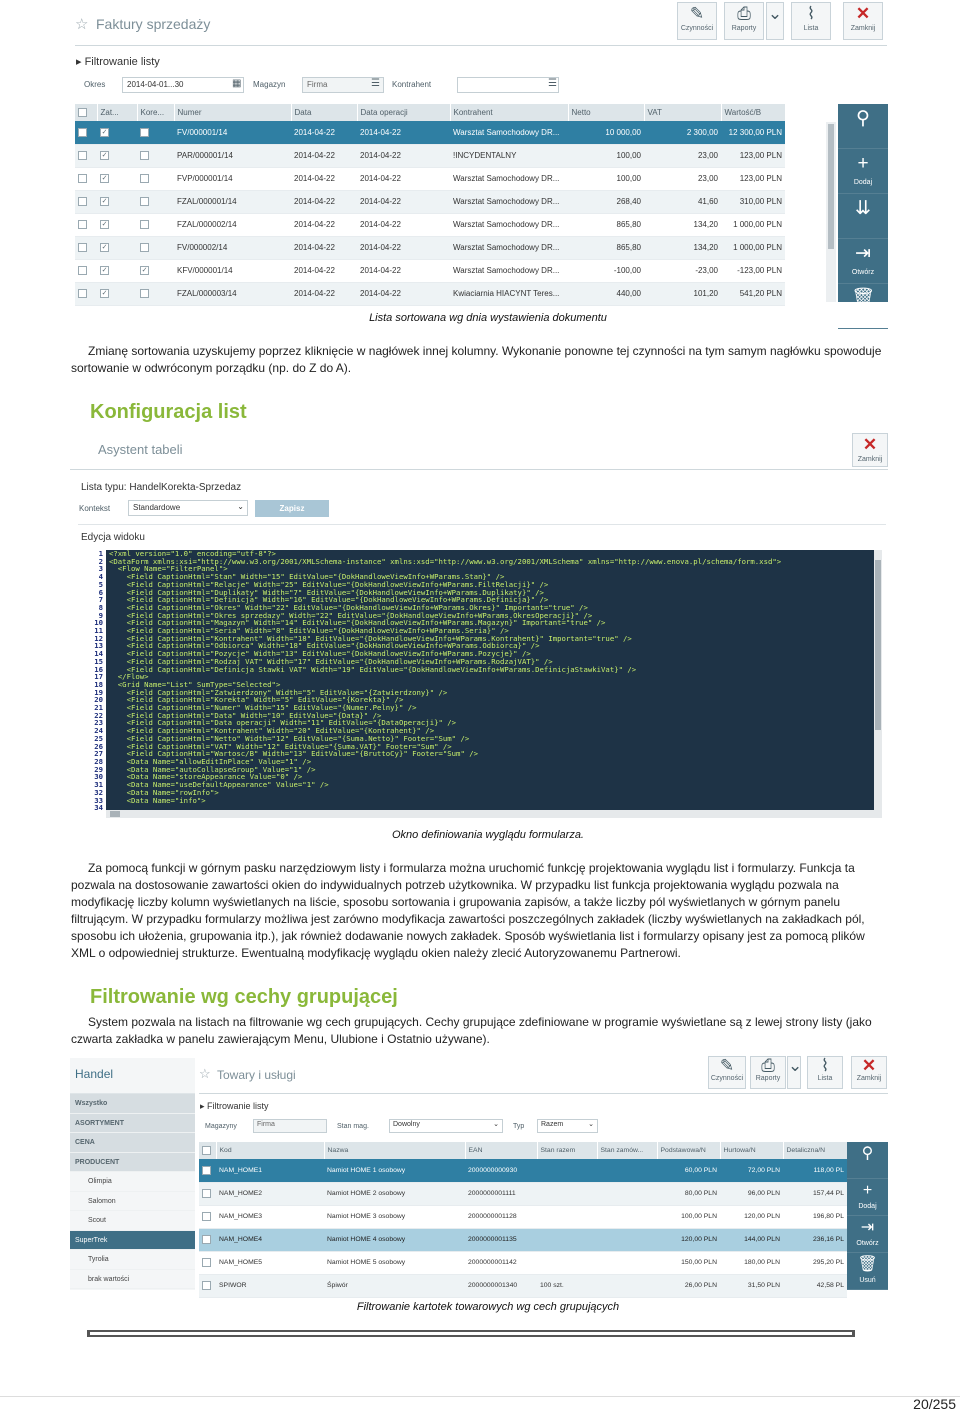 This screenshot has height=1412, width=960. I want to click on nav-item: Salomon, so click(132, 1201).